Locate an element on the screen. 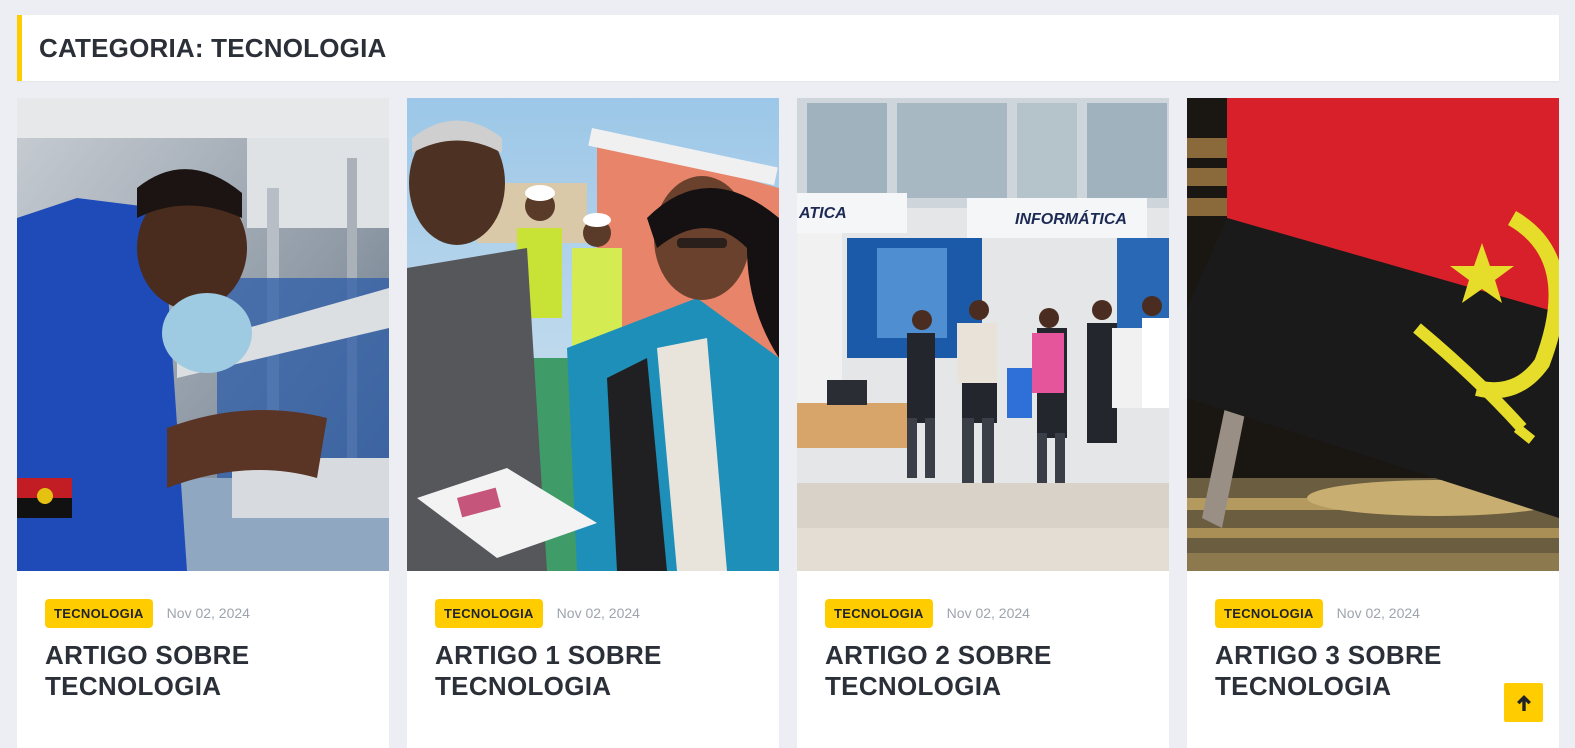  back-to-top-button is located at coordinates (1523, 702).